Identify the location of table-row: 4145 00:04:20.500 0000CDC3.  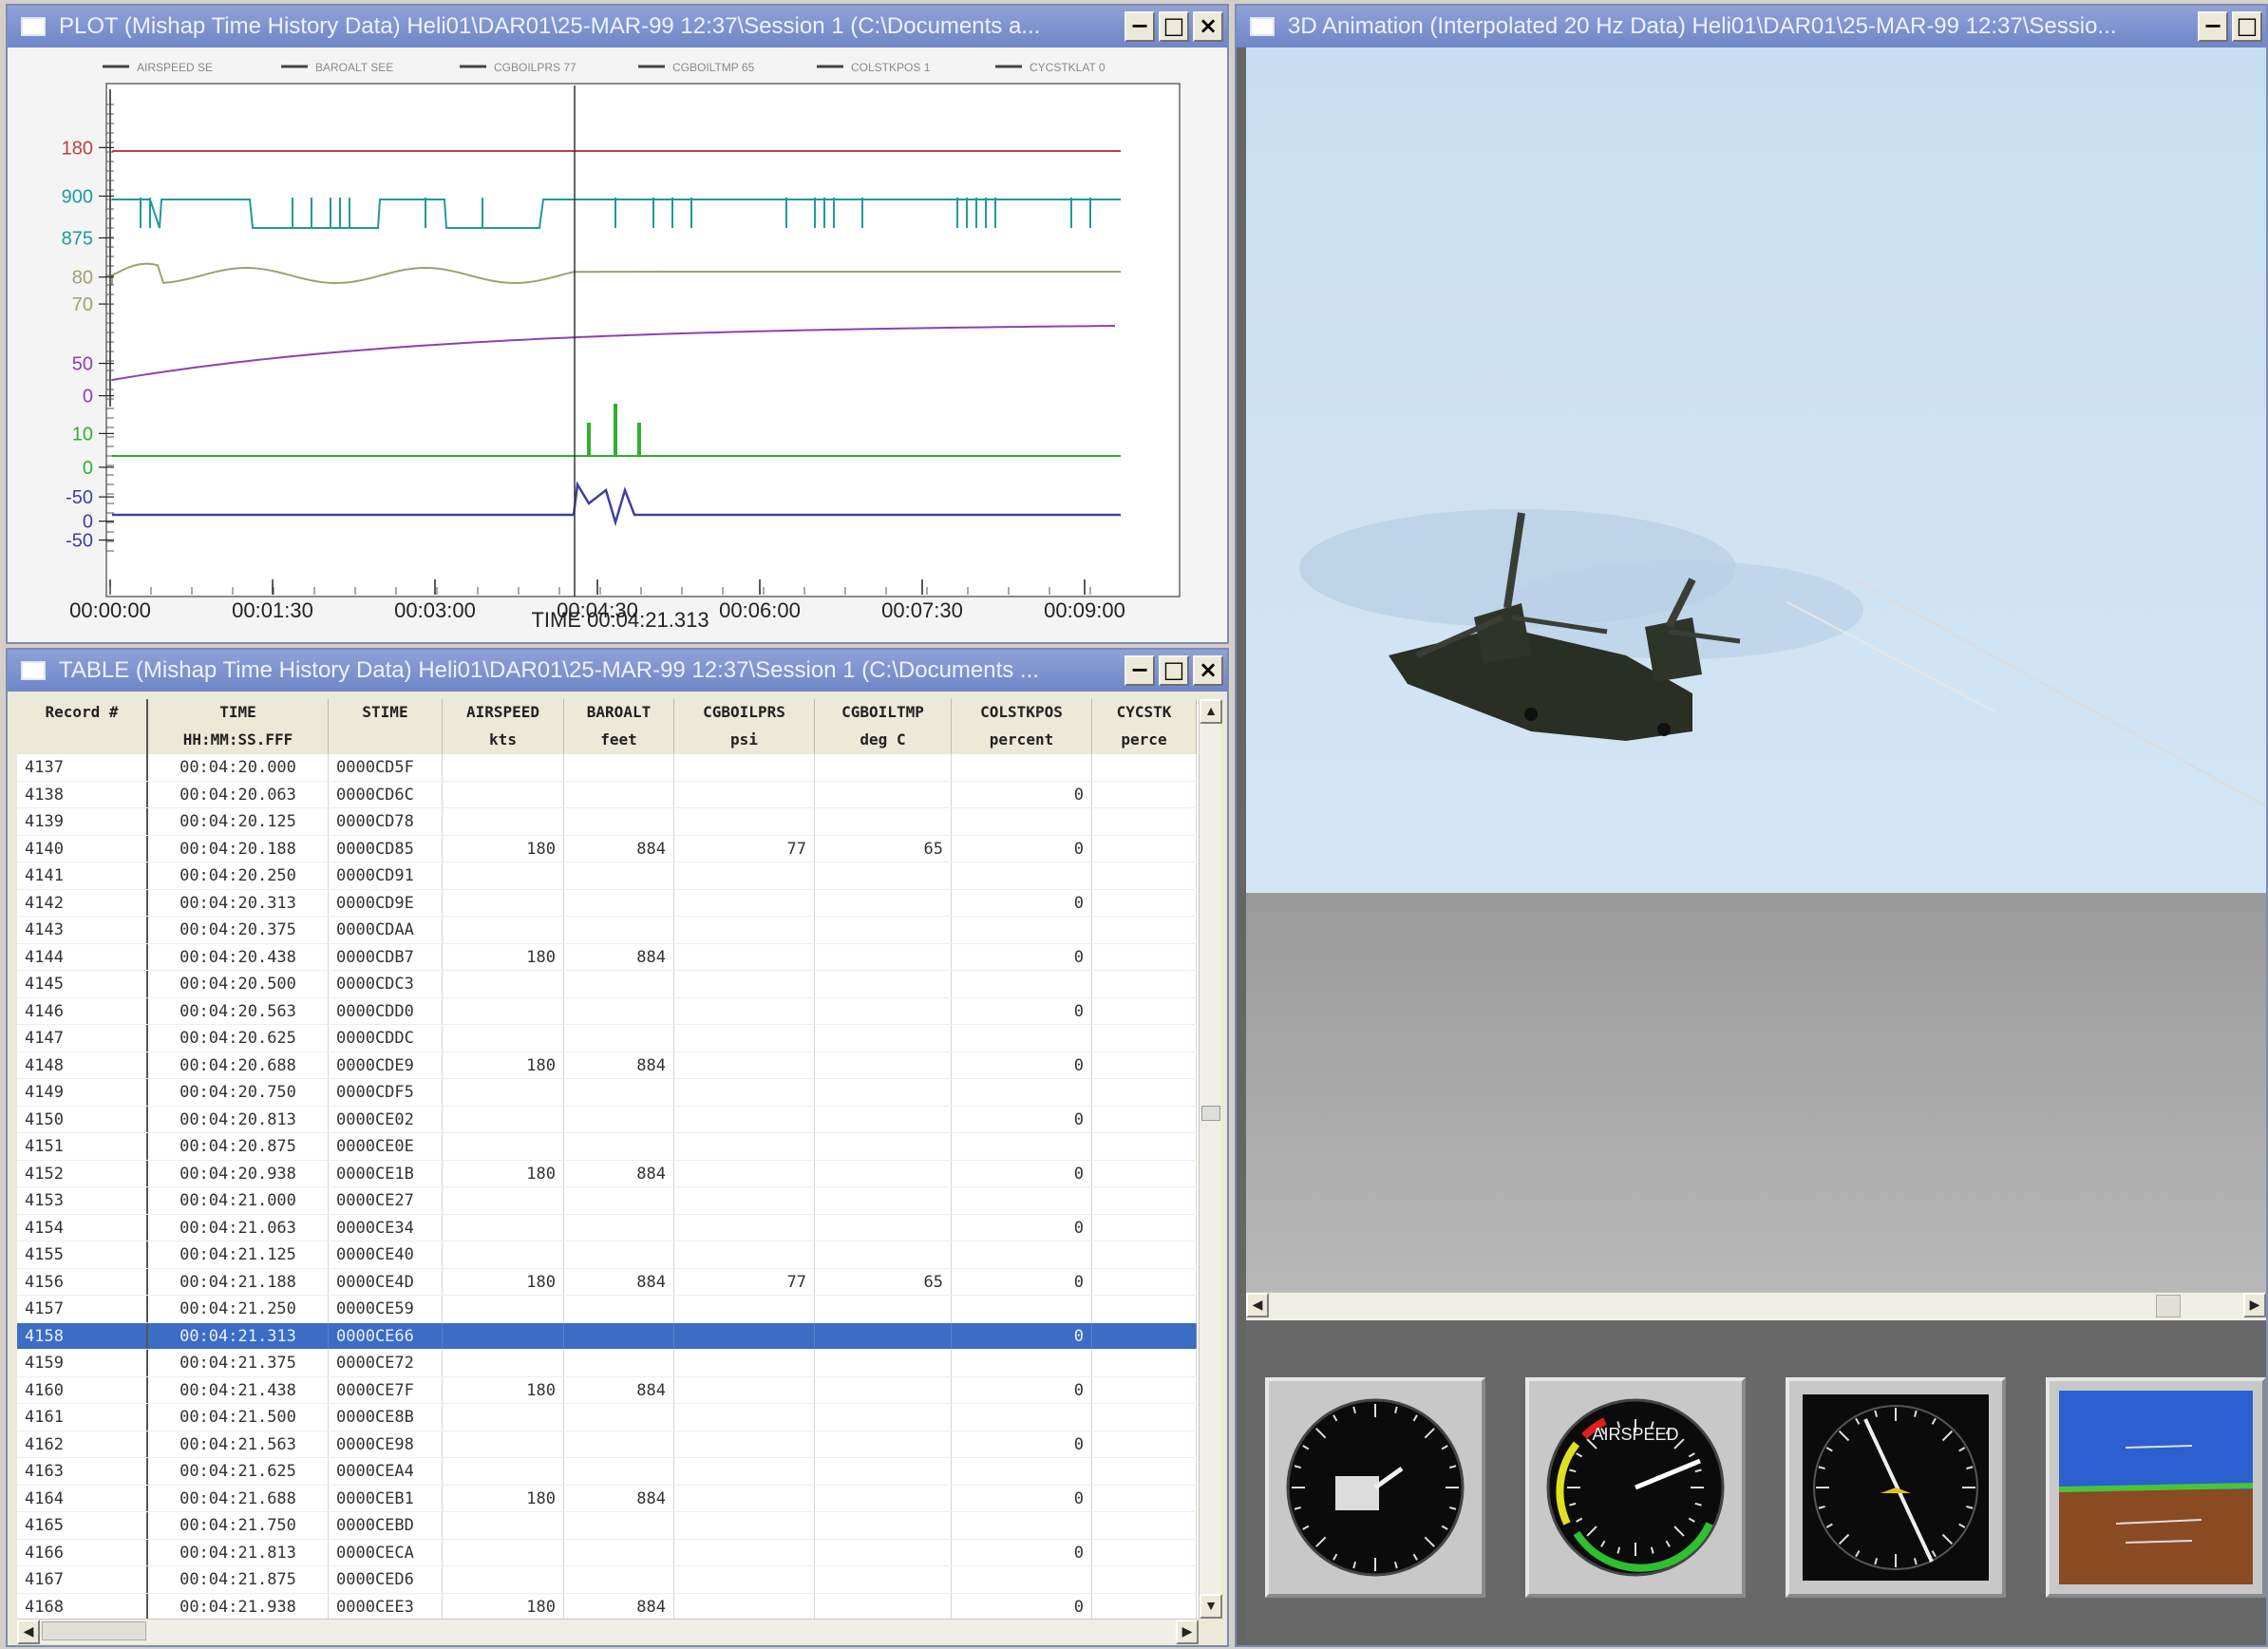
(607, 985).